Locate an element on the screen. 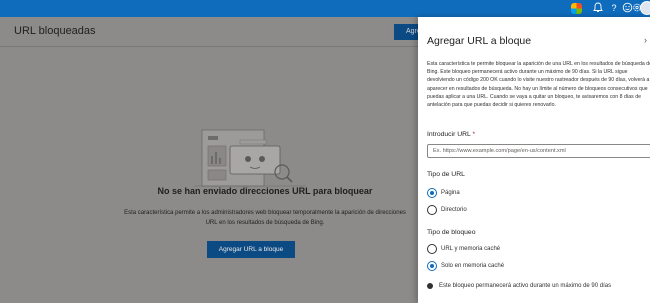 This screenshot has height=303, width=650. info-icon is located at coordinates (430, 286).